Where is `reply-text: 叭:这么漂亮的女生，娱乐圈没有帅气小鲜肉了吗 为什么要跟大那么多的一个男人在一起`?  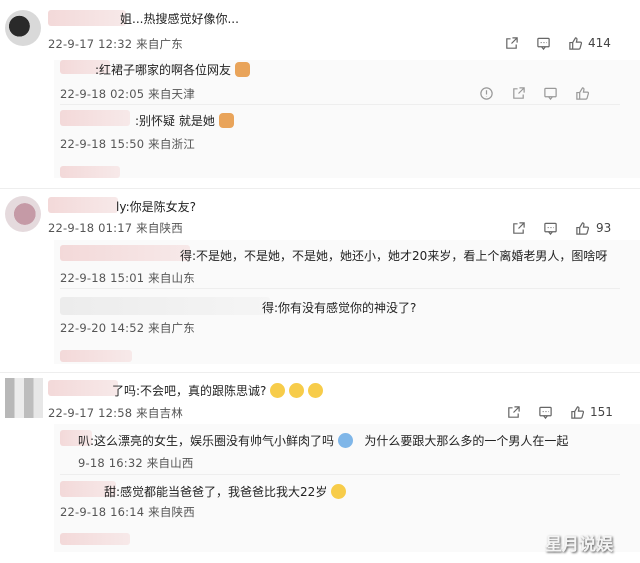
reply-text: 叭:这么漂亮的女生，娱乐圈没有帅气小鲜肉了吗 为什么要跟大那么多的一个男人在一起 is located at coordinates (323, 440).